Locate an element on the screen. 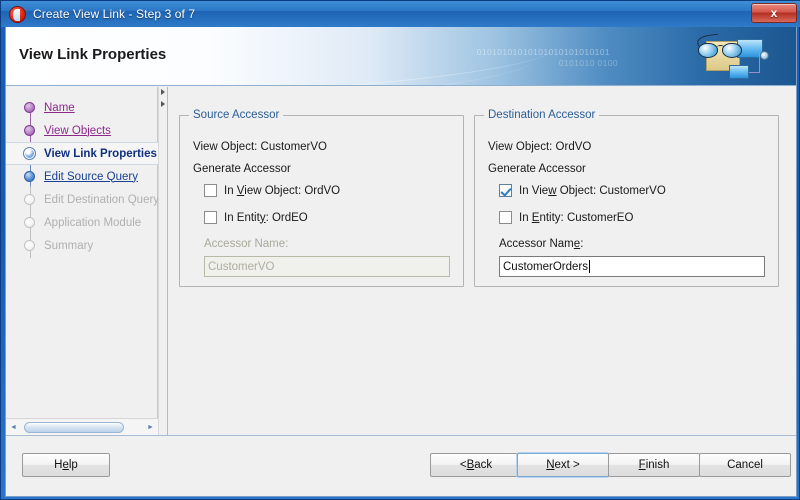 This screenshot has width=800, height=500. window-title: Create View Link - Step 3 of 7 is located at coordinates (114, 14).